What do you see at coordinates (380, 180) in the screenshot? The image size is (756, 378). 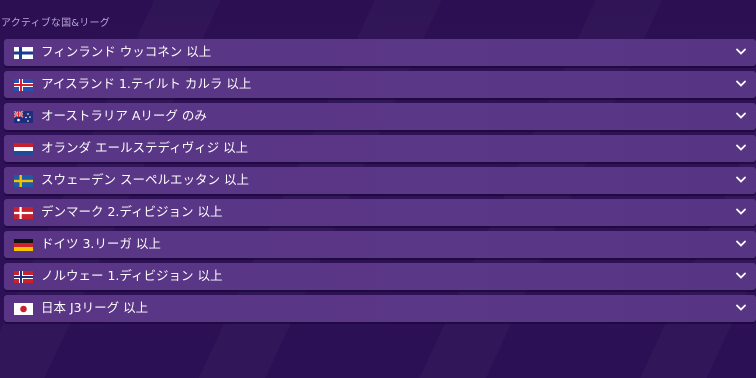 I see `league-row-sweden: スウェーデン スーペルエッタン 以上` at bounding box center [380, 180].